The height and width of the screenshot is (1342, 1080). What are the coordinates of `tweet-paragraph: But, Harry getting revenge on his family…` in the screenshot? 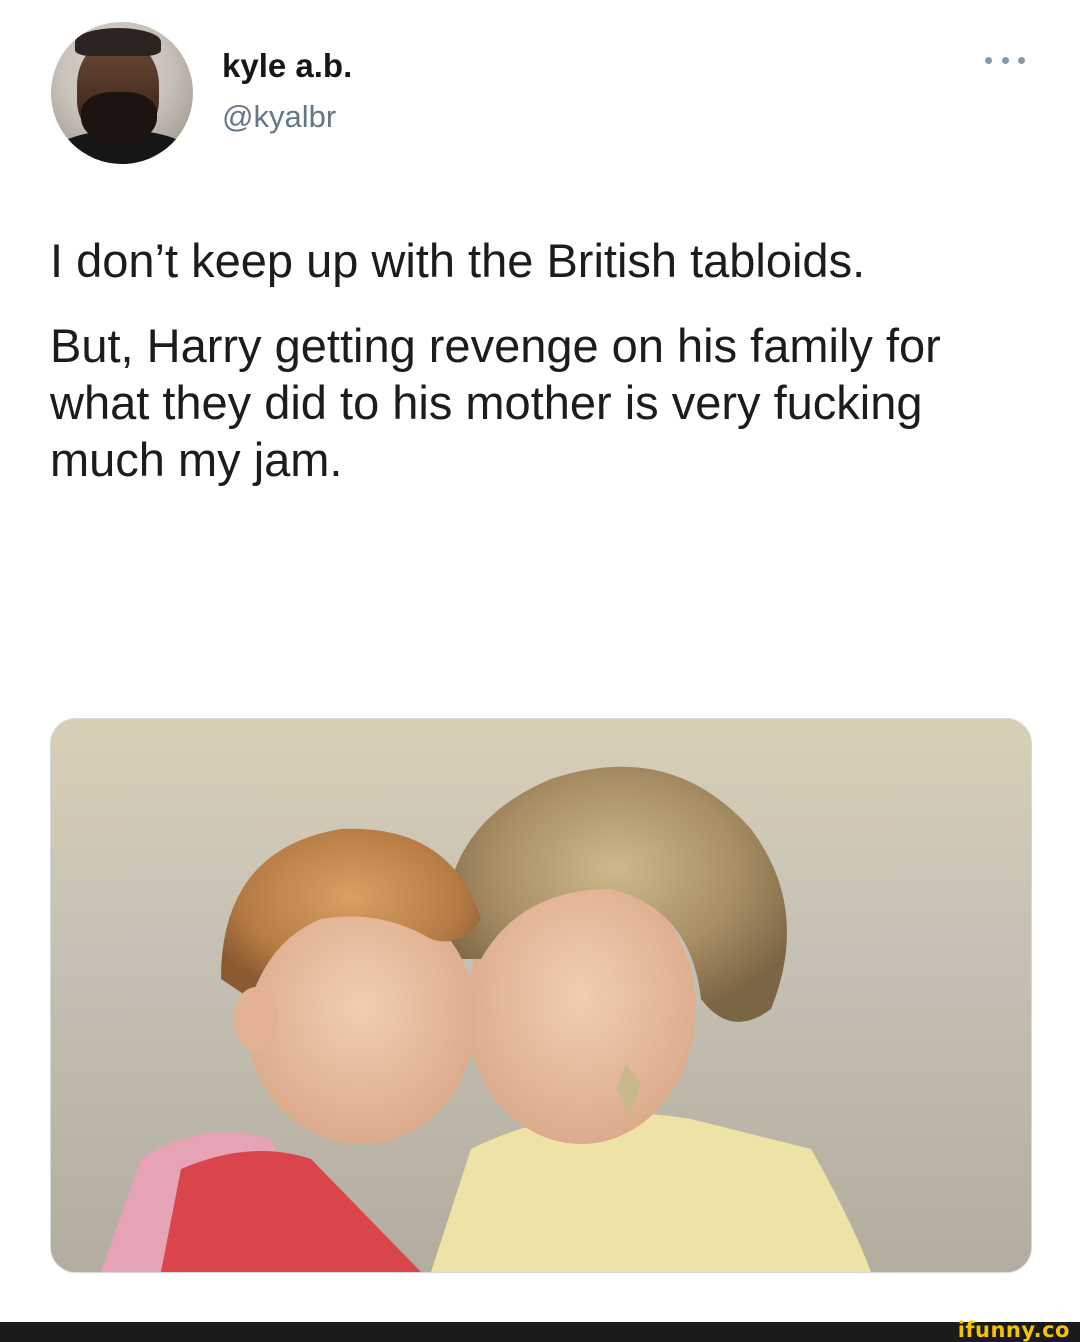 It's located at (495, 402).